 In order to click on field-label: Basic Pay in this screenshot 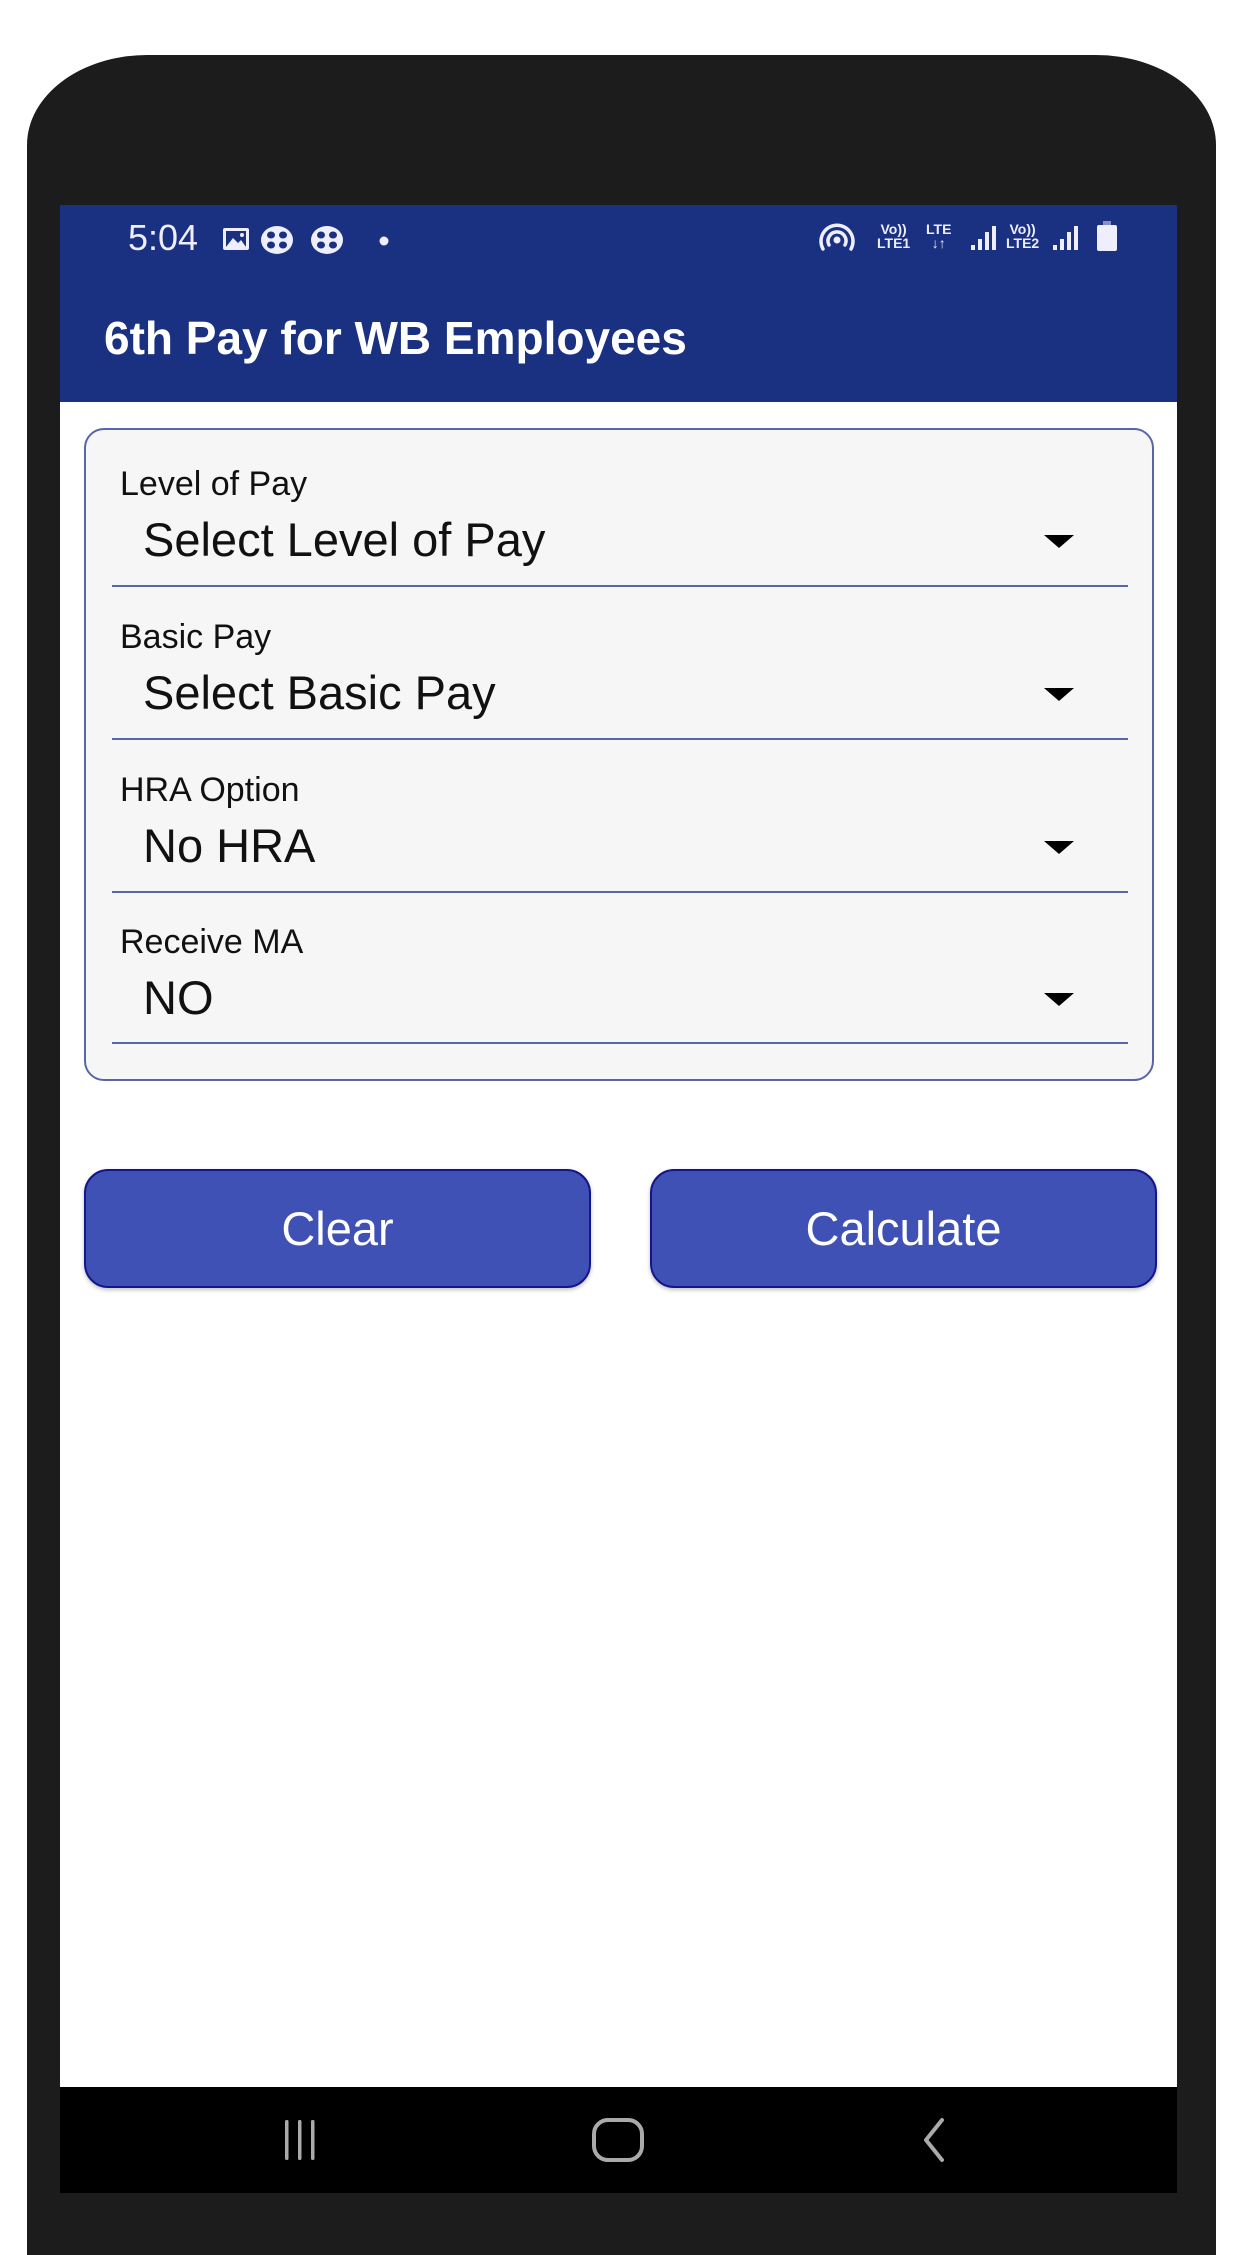, I will do `click(196, 637)`.